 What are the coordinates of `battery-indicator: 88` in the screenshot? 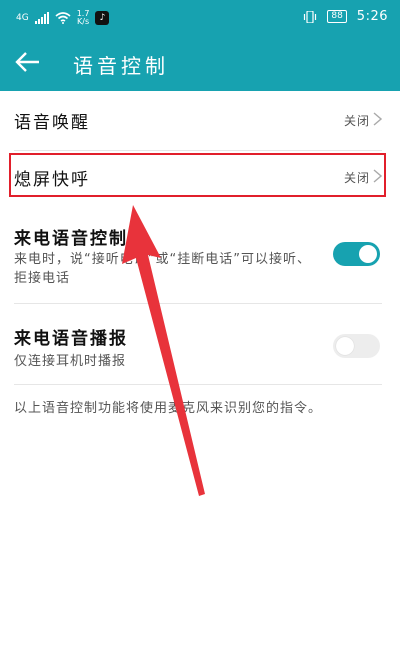 It's located at (337, 16).